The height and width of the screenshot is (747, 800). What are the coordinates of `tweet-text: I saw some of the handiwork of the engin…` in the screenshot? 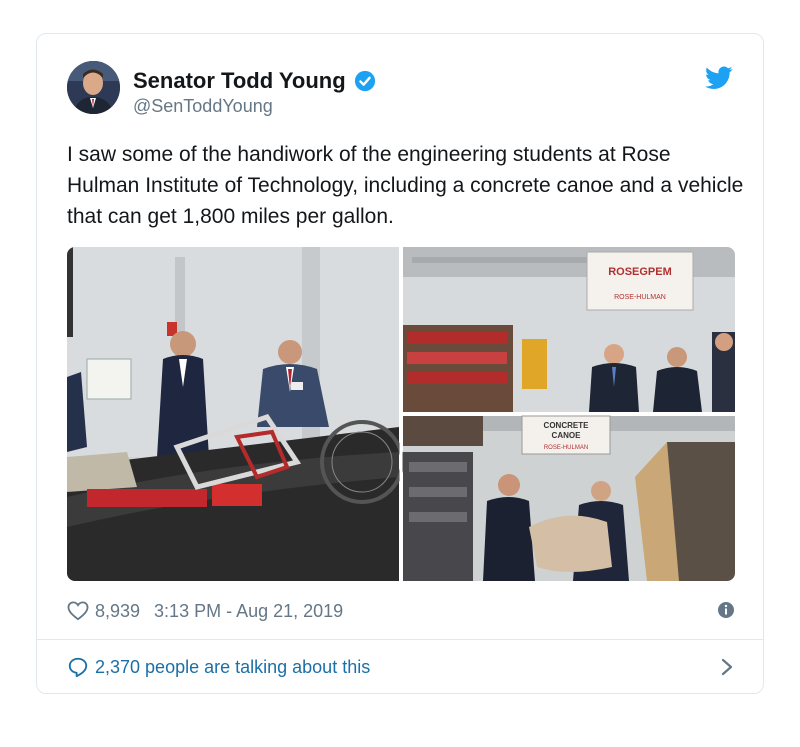 It's located at (405, 185).